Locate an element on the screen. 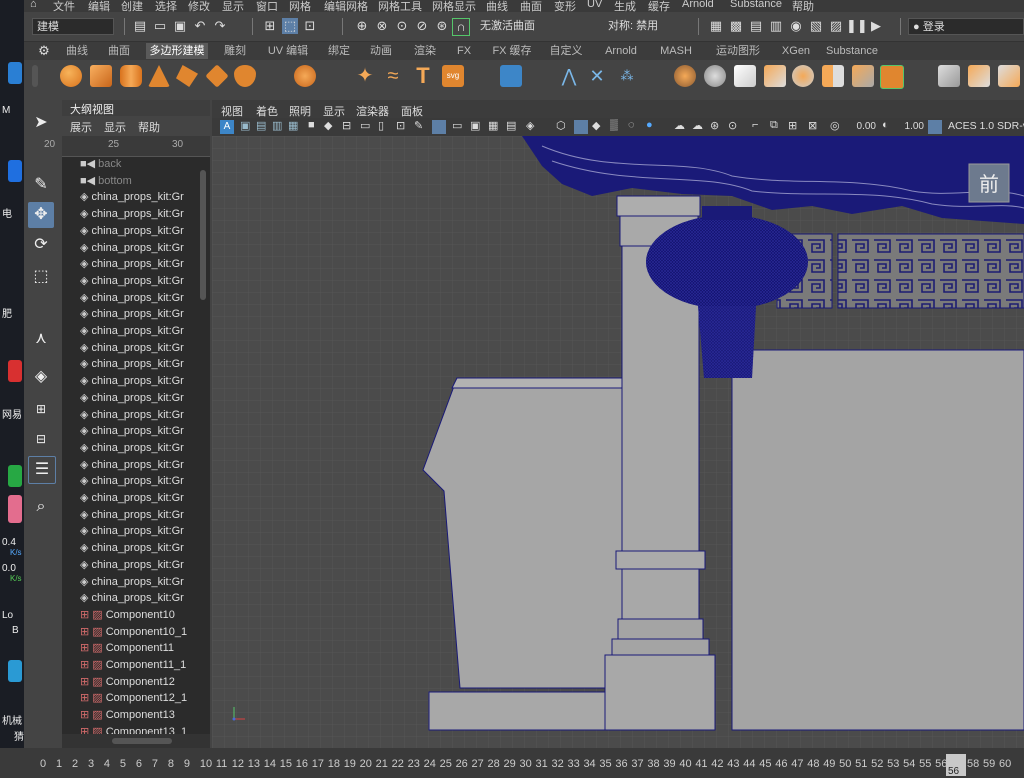 Image resolution: width=1024 pixels, height=778 pixels. outliner-scrollbar-thumb is located at coordinates (203, 235).